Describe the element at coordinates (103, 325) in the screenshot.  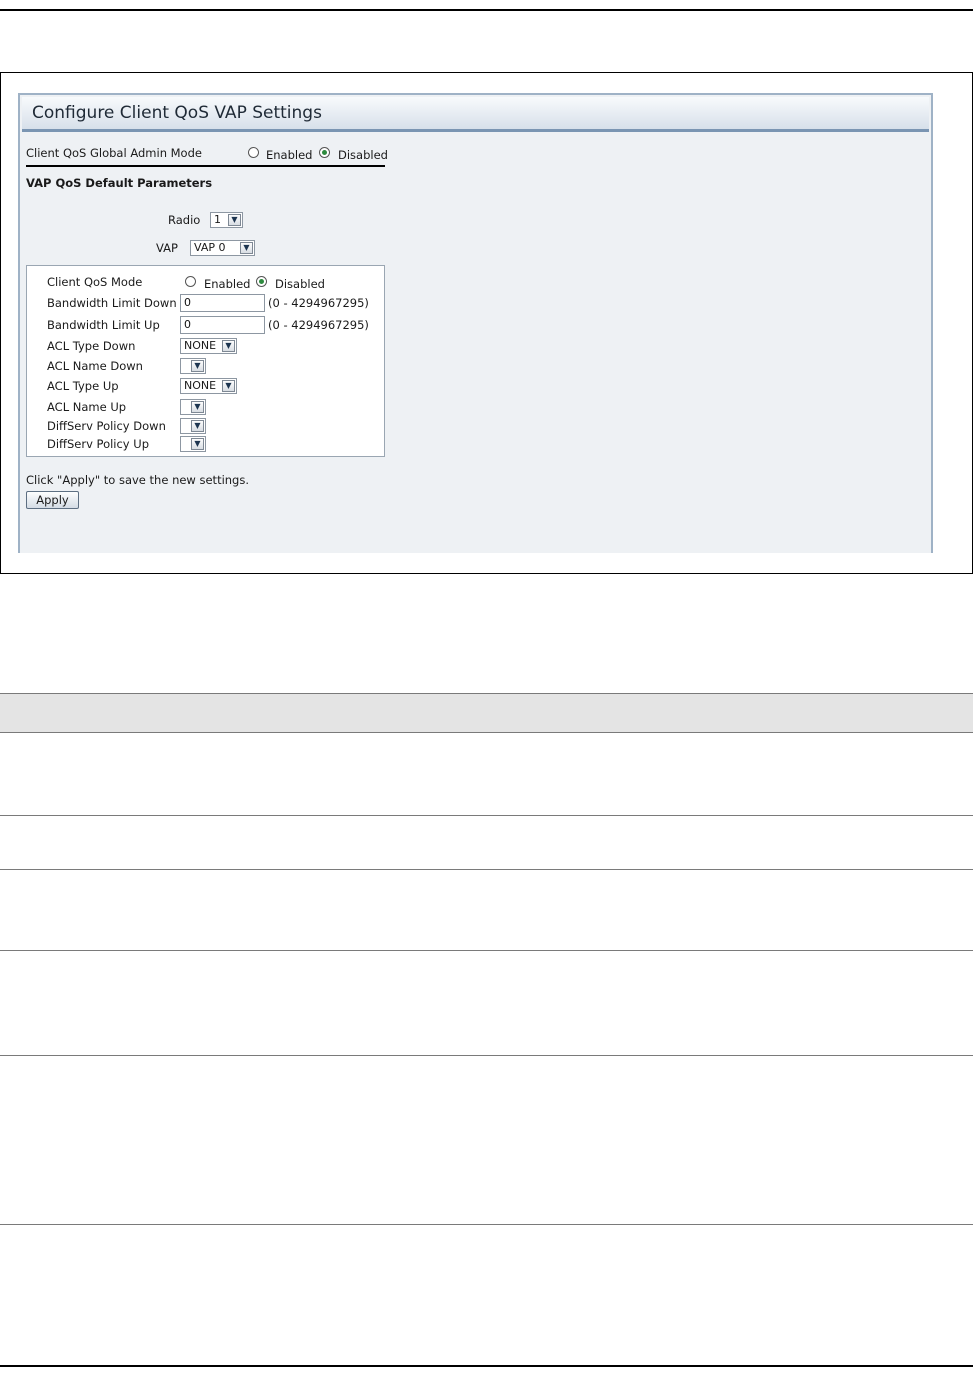
I see `bandwidth-up-label: Bandwidth Limit Up` at that location.